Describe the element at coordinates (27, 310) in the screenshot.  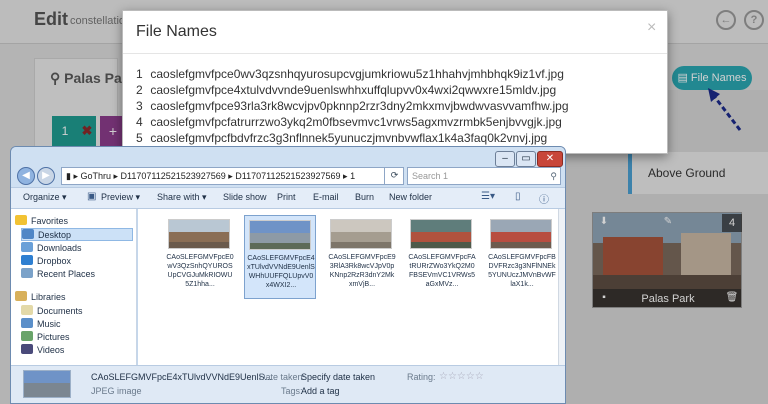
I see `documents-icon` at that location.